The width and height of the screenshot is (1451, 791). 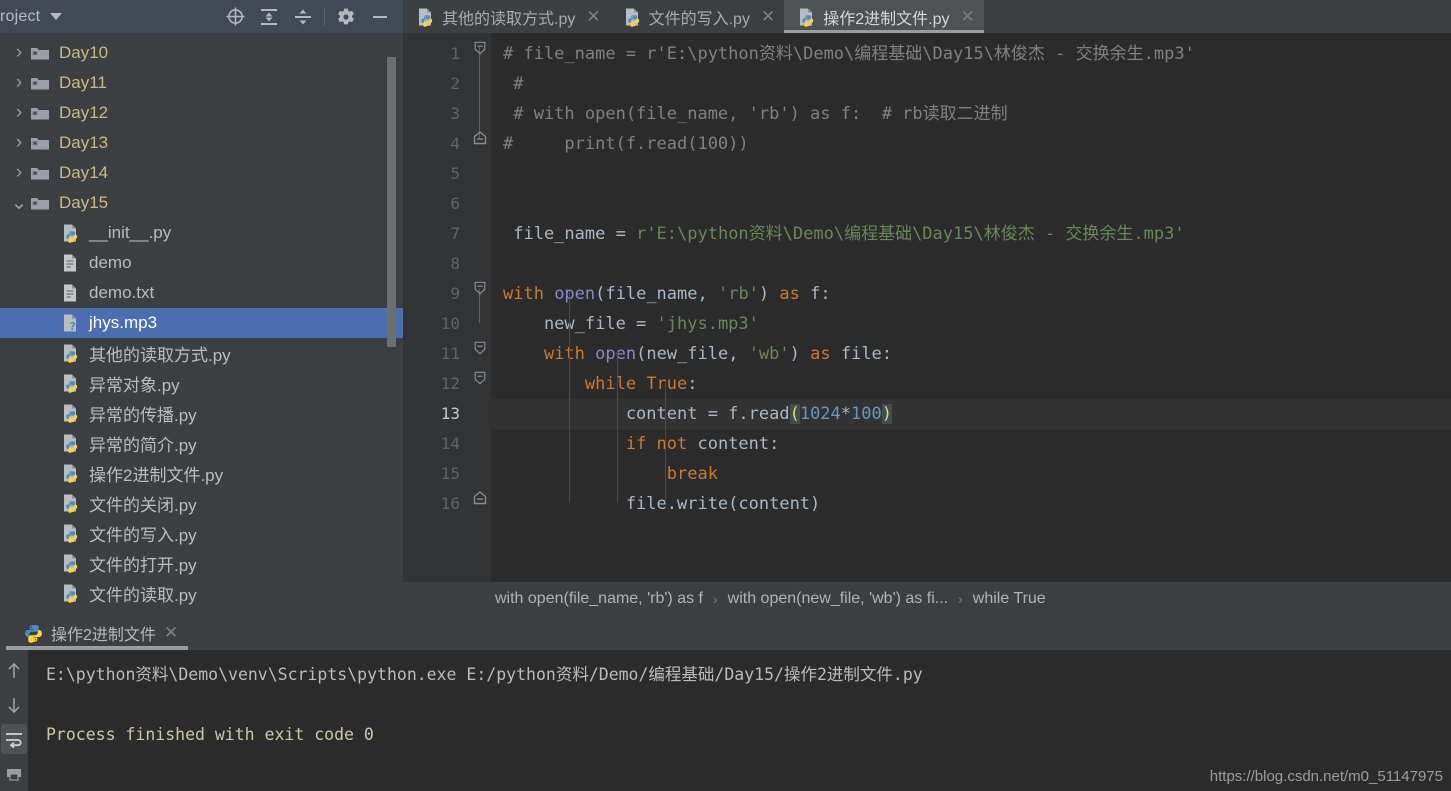 I want to click on editor-tab: 操作2进制文件.py ✕, so click(x=884, y=16).